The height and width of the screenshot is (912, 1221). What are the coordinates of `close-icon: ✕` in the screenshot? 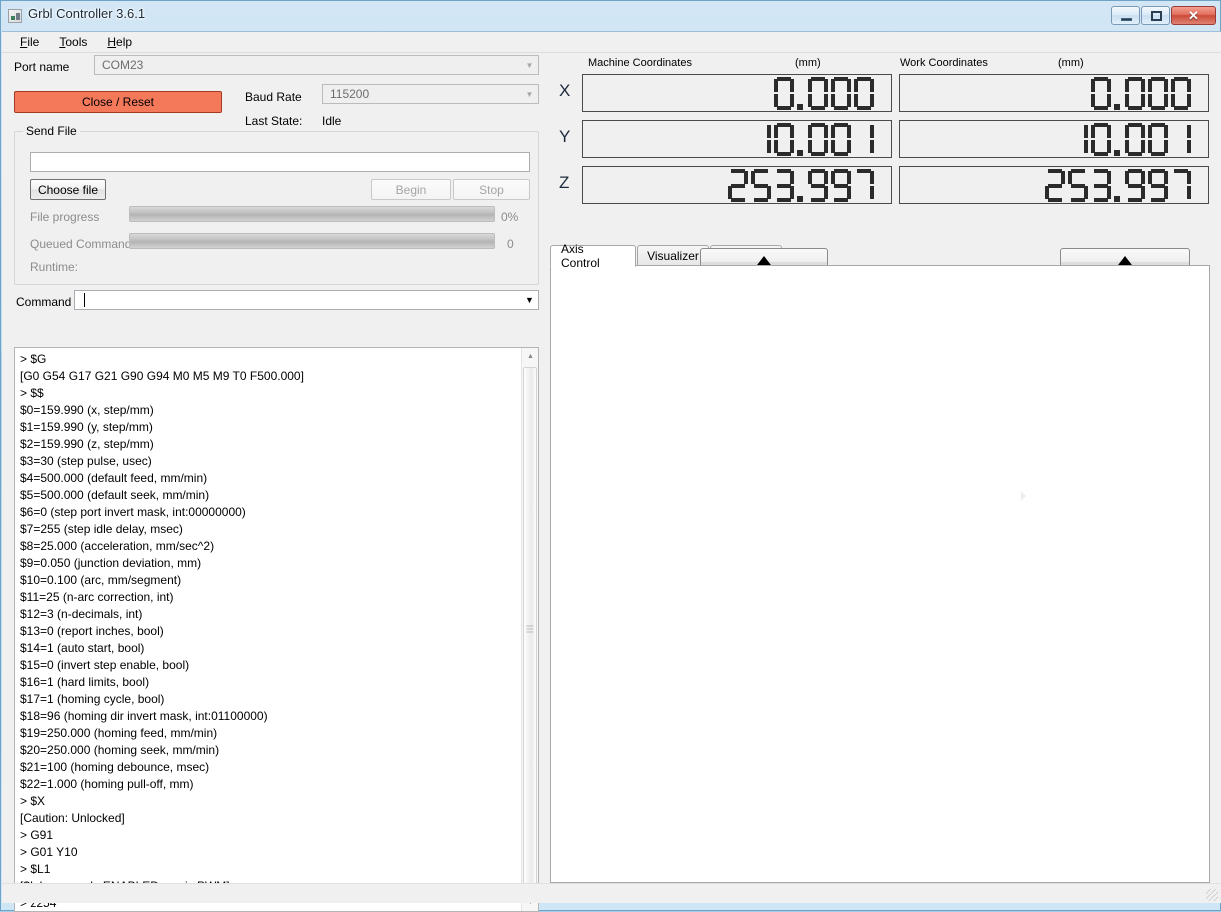 It's located at (1193, 15).